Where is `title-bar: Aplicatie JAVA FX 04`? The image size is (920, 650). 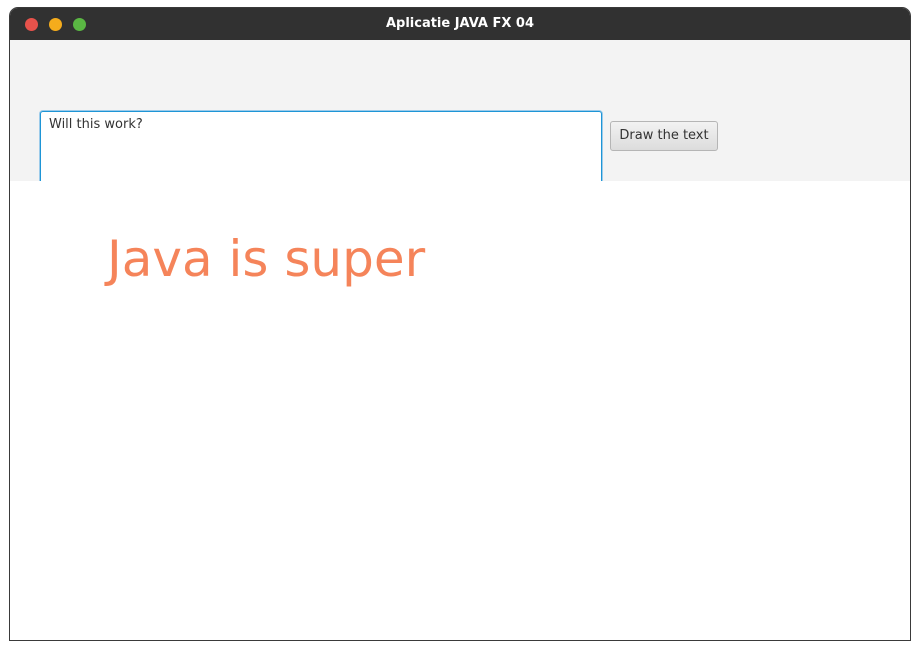
title-bar: Aplicatie JAVA FX 04 is located at coordinates (460, 24).